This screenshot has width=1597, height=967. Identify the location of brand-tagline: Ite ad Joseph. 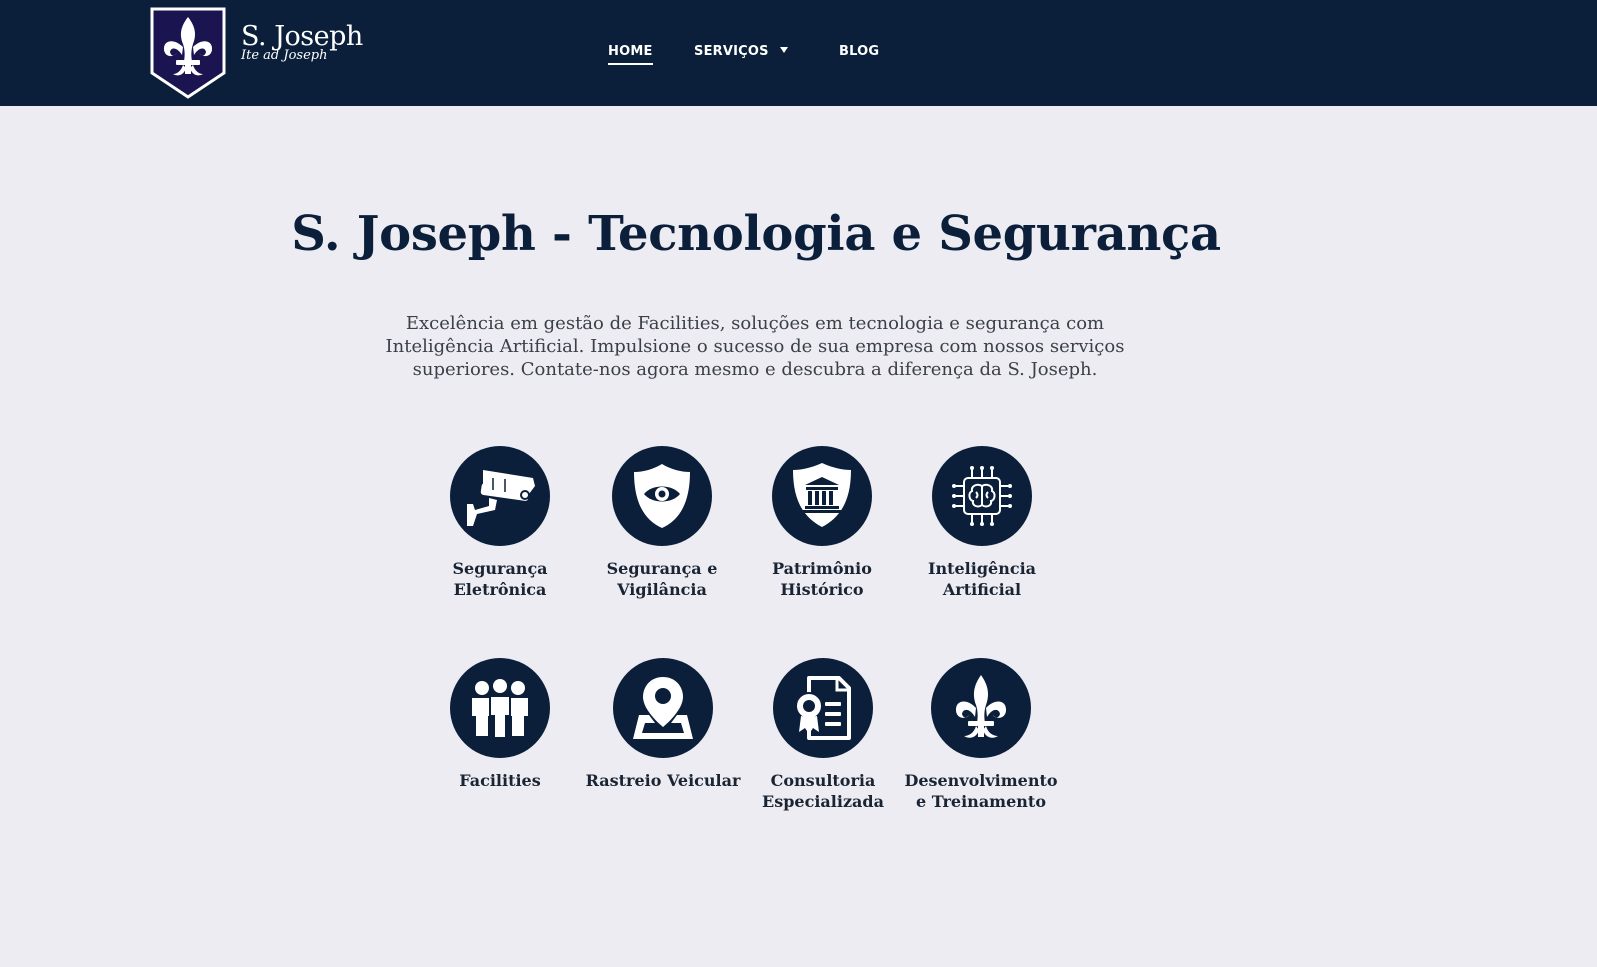
(284, 55).